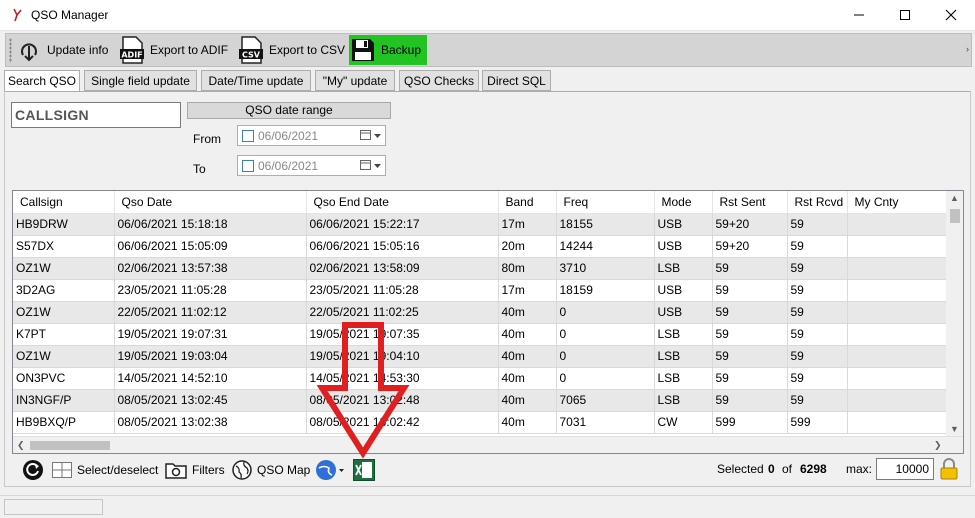  What do you see at coordinates (527, 268) in the screenshot?
I see `table-cell: 80m` at bounding box center [527, 268].